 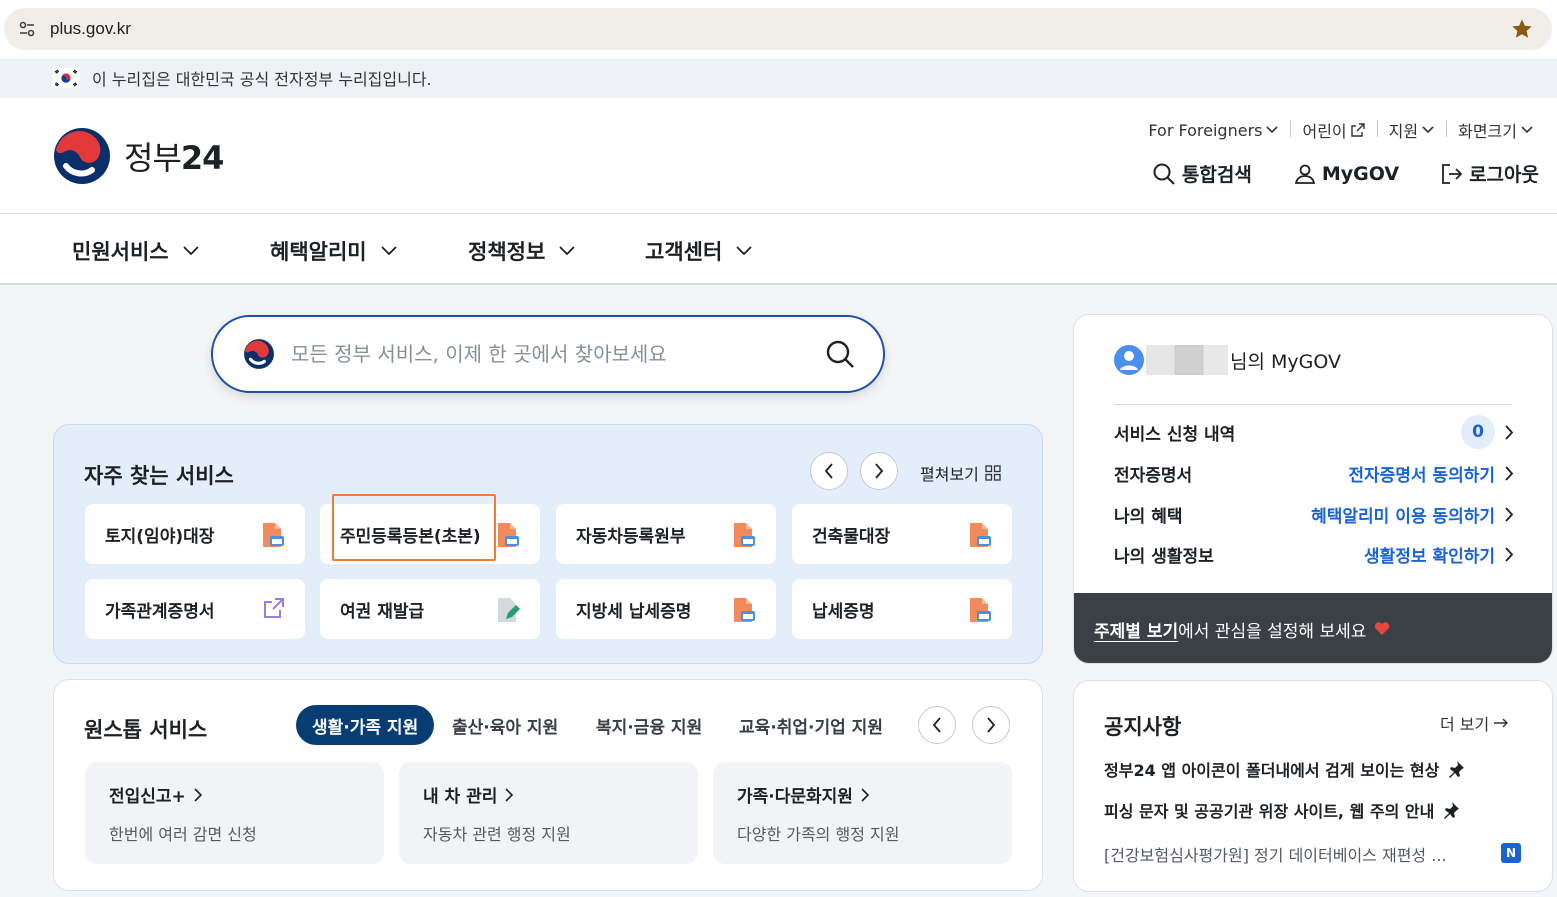 What do you see at coordinates (902, 534) in the screenshot?
I see `service-card: 건축물대장` at bounding box center [902, 534].